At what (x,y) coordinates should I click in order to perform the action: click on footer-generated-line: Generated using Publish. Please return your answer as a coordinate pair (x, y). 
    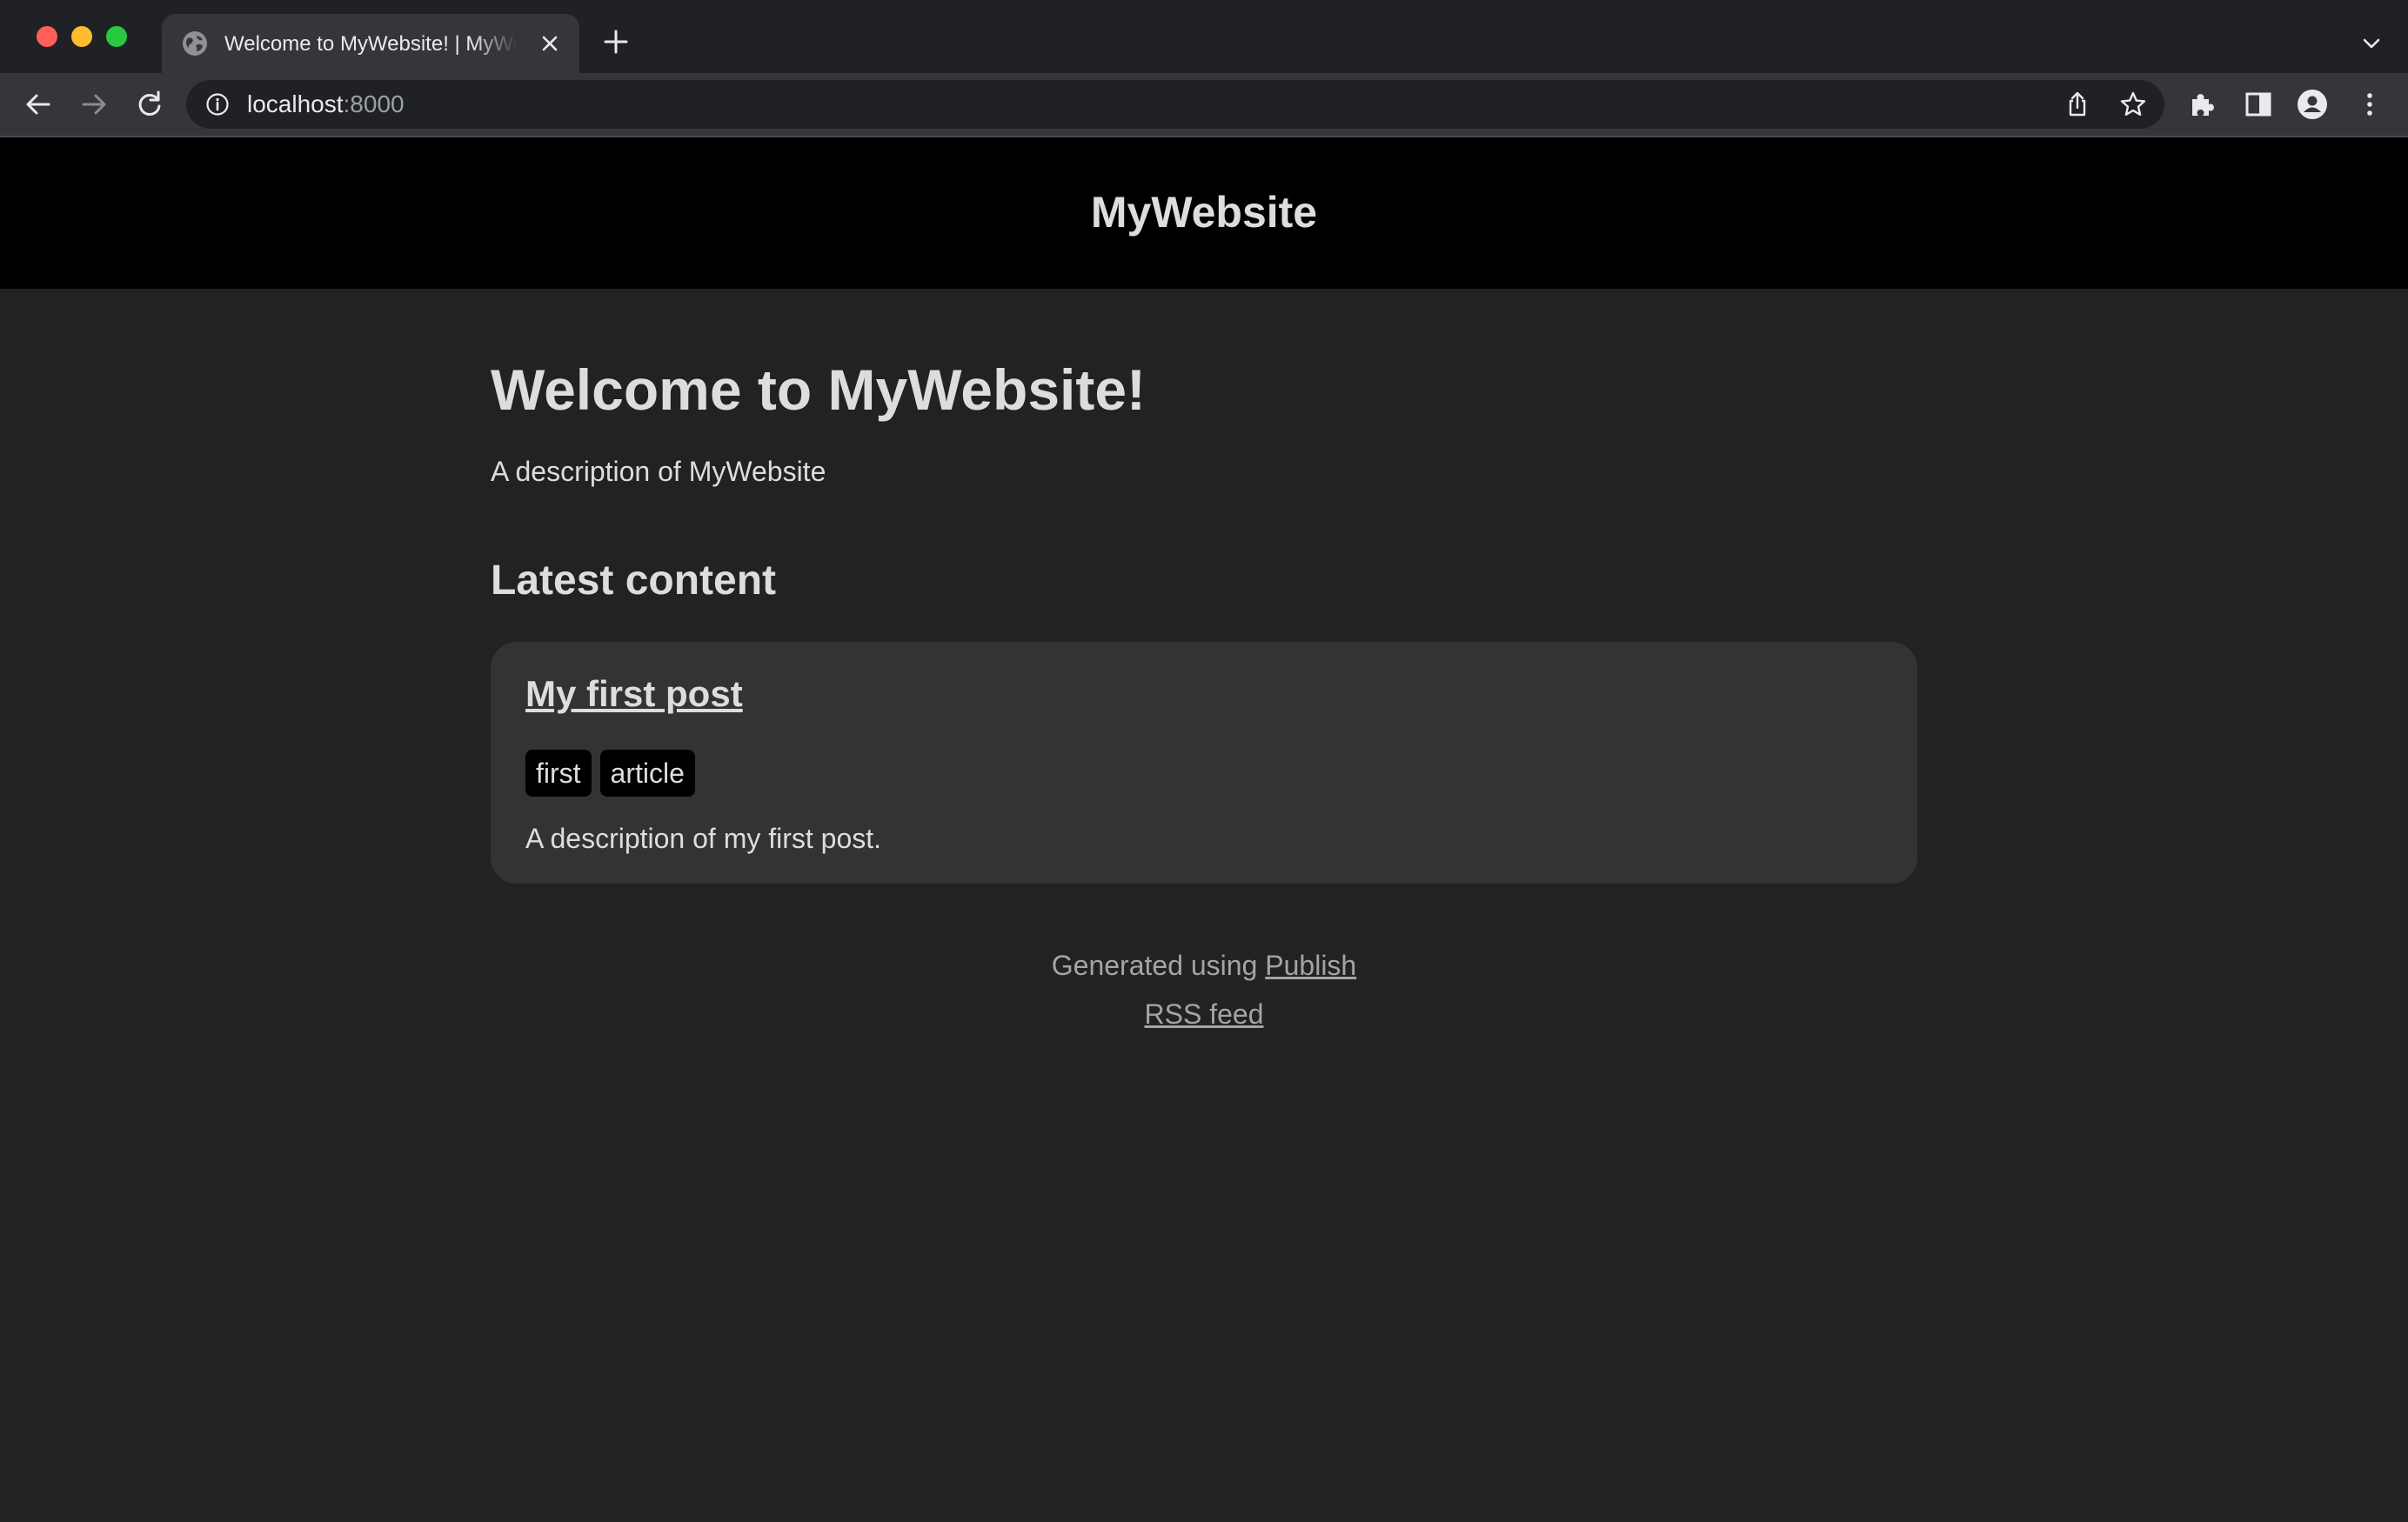
    Looking at the image, I should click on (1204, 965).